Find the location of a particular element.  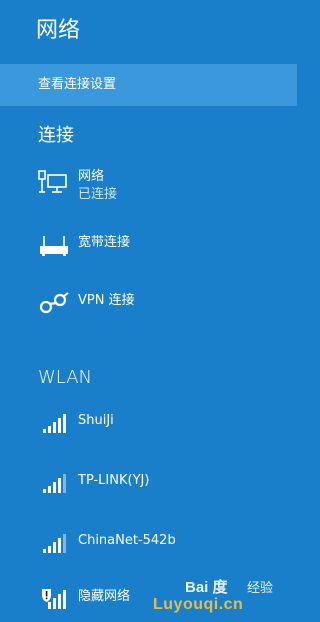

view-connection-settings-label: 查看连接设置 is located at coordinates (77, 84).